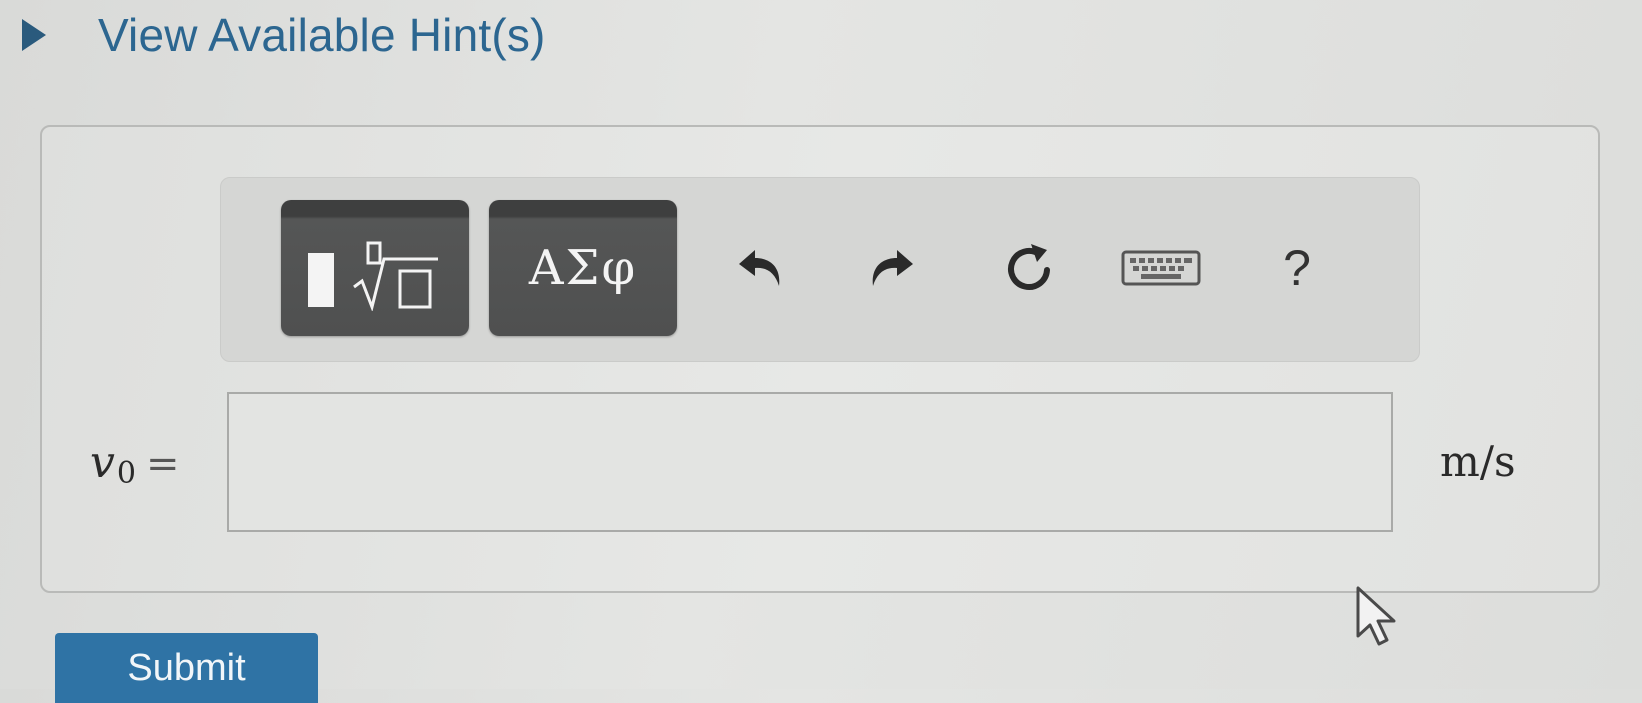 This screenshot has width=1642, height=703. Describe the element at coordinates (810, 462) in the screenshot. I see `answer-input` at that location.